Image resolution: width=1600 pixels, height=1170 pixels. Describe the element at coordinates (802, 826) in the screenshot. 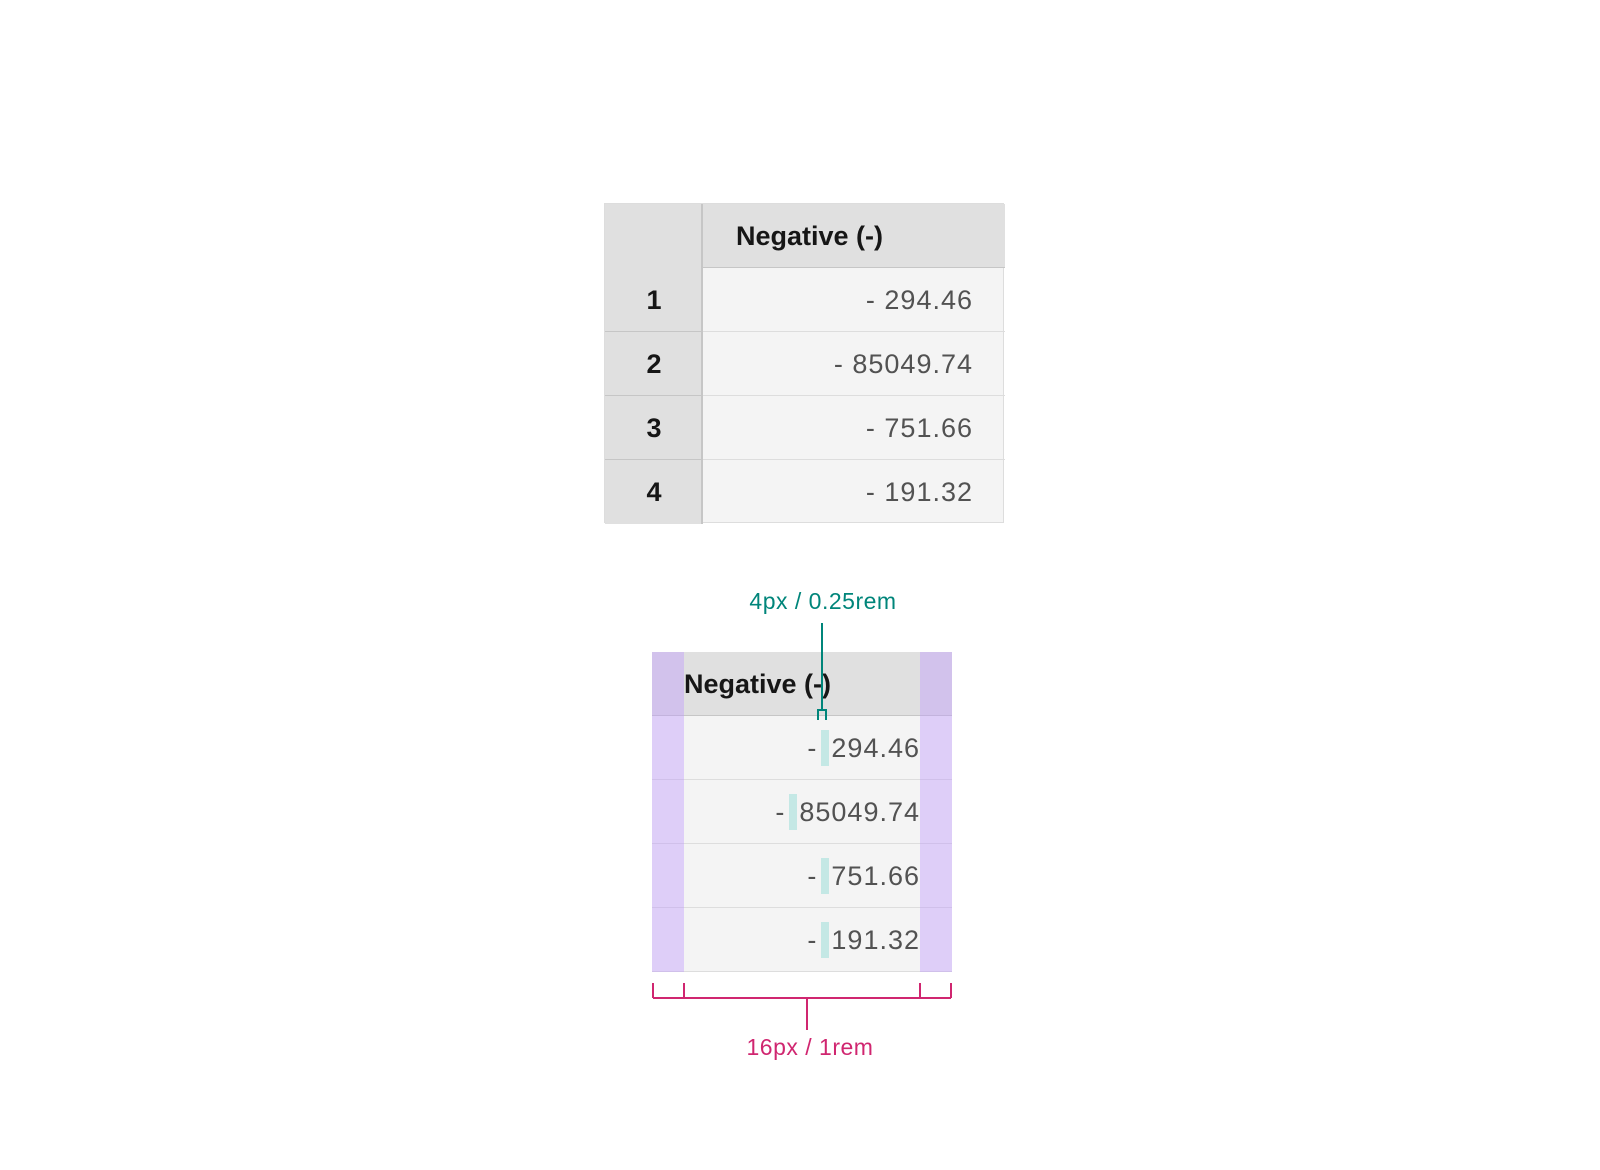

I see `measurement-lines` at that location.